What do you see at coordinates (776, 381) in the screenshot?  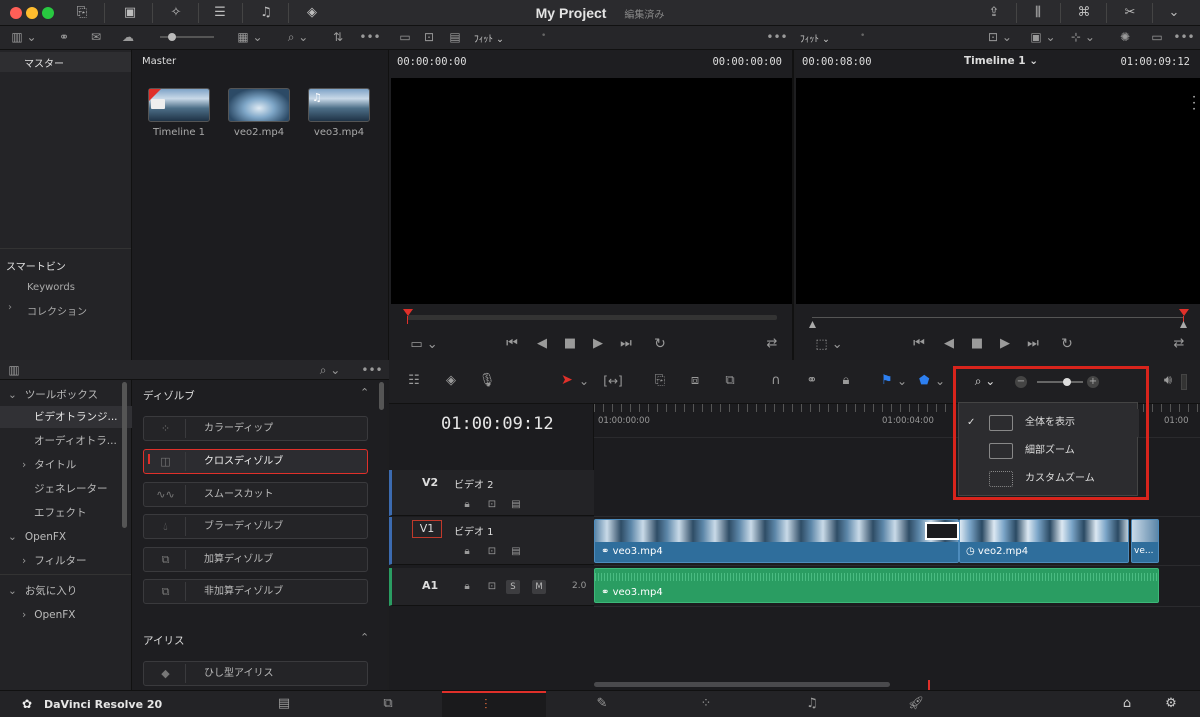 I see `snapping-icon: ∩` at bounding box center [776, 381].